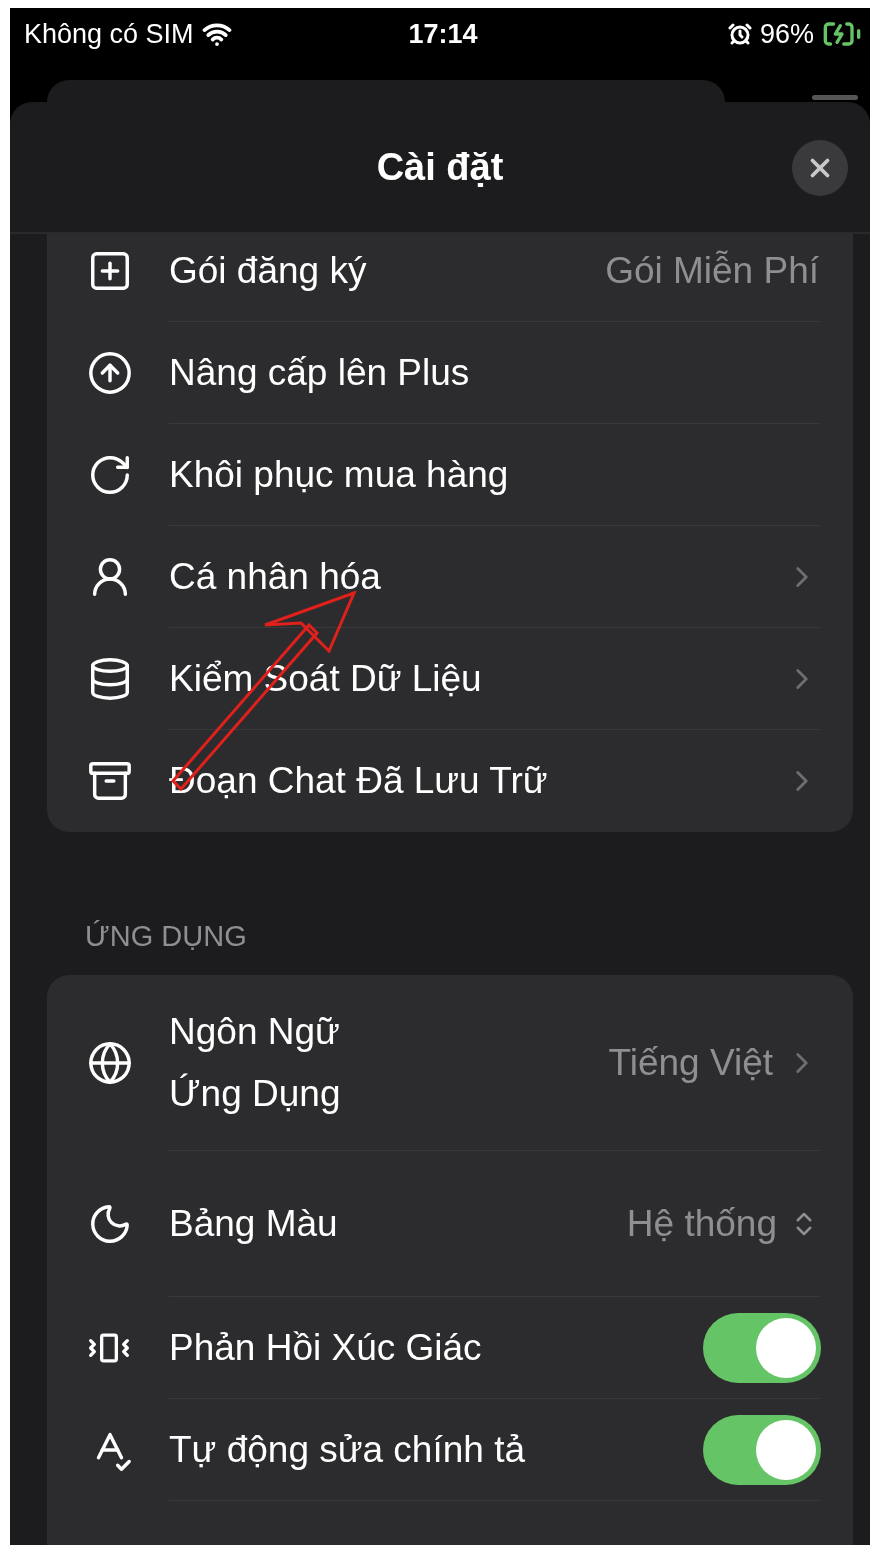 The width and height of the screenshot is (870, 1552). I want to click on sheet-title: Cài đặt, so click(440, 167).